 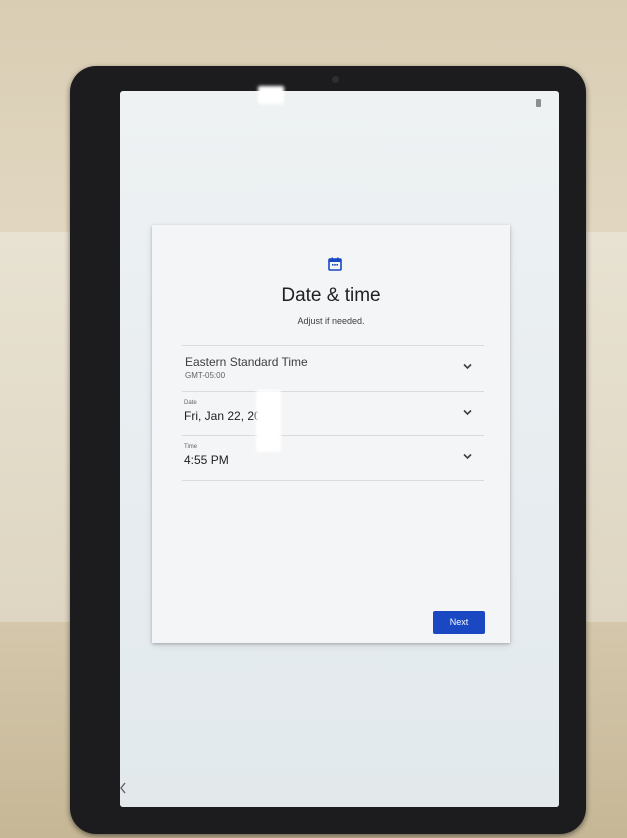 What do you see at coordinates (206, 460) in the screenshot?
I see `time-value: 4:55 PM` at bounding box center [206, 460].